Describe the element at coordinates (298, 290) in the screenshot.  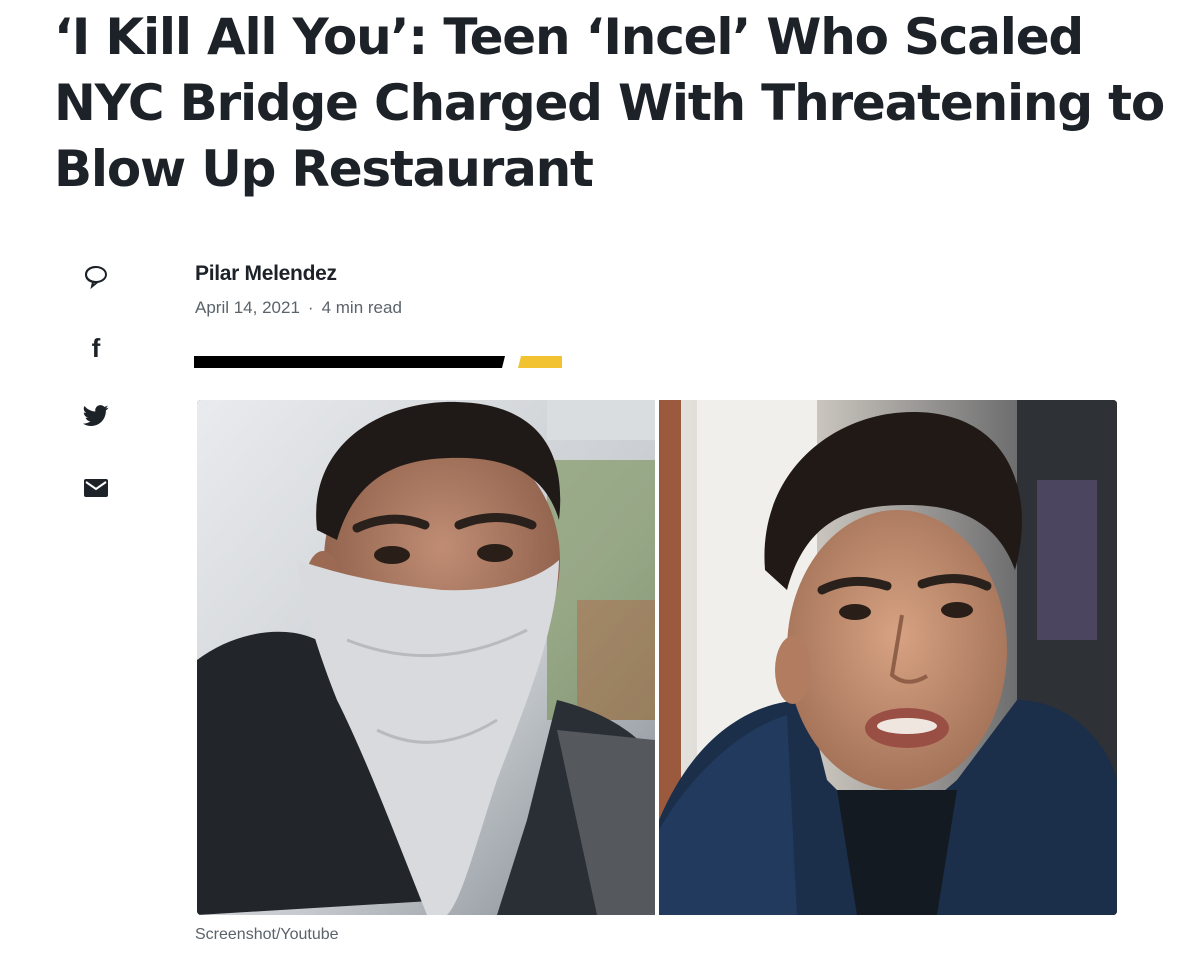
I see `byline: Pilar Melendez April 14, 2021 · 4 min read` at that location.